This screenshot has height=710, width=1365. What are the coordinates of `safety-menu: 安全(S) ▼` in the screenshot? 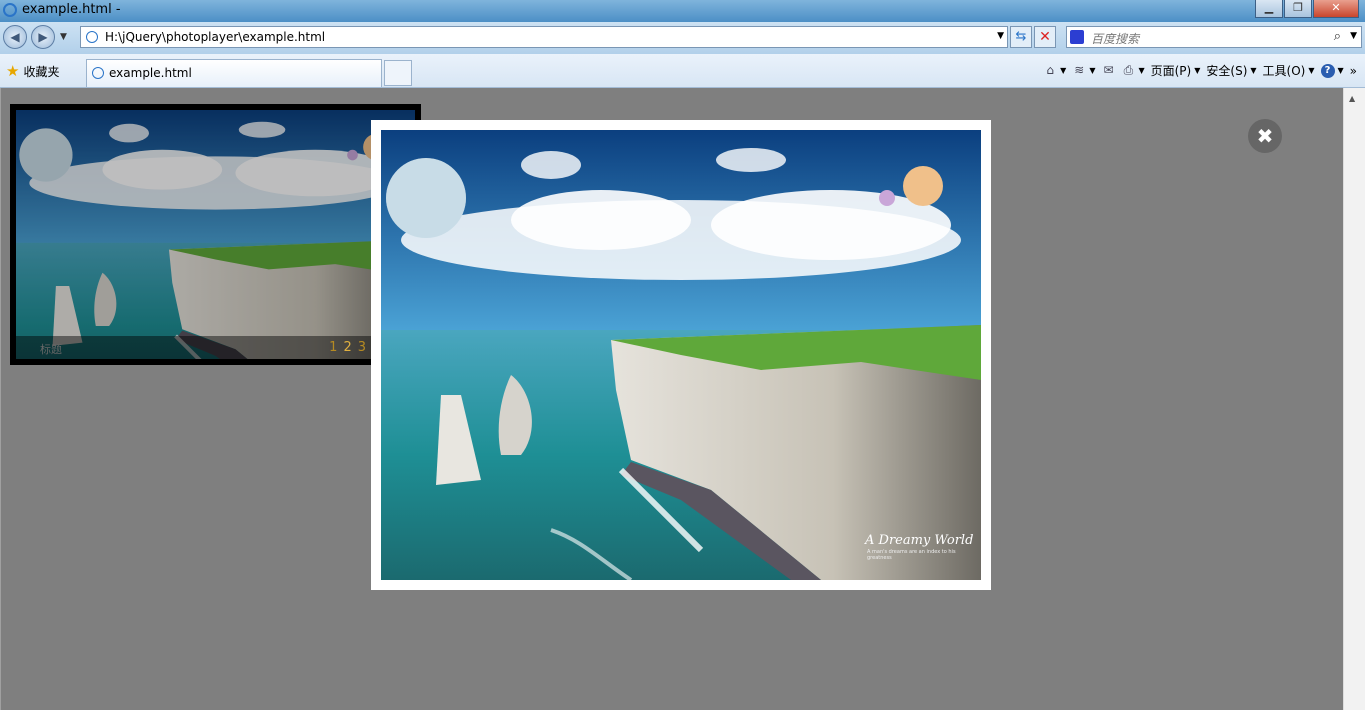 It's located at (1231, 70).